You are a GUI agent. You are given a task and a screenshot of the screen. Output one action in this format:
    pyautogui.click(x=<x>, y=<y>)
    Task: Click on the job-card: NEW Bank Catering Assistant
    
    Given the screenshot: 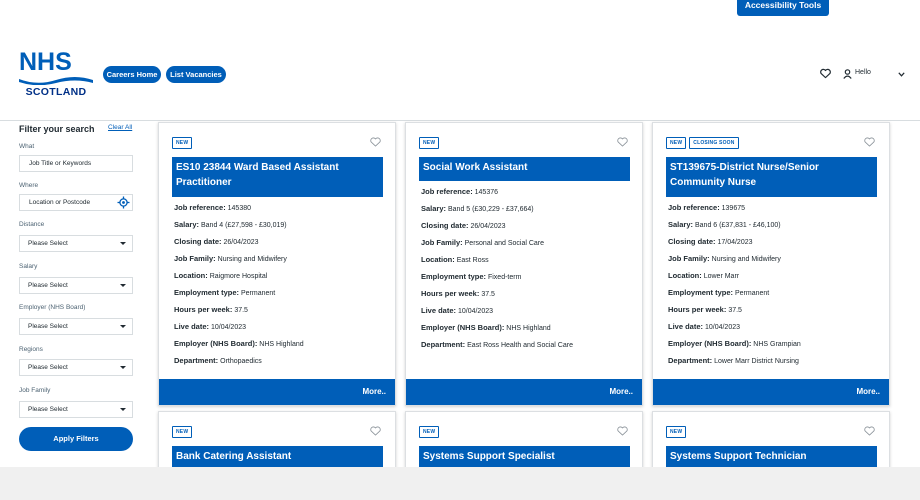 What is the action you would take?
    pyautogui.click(x=277, y=439)
    